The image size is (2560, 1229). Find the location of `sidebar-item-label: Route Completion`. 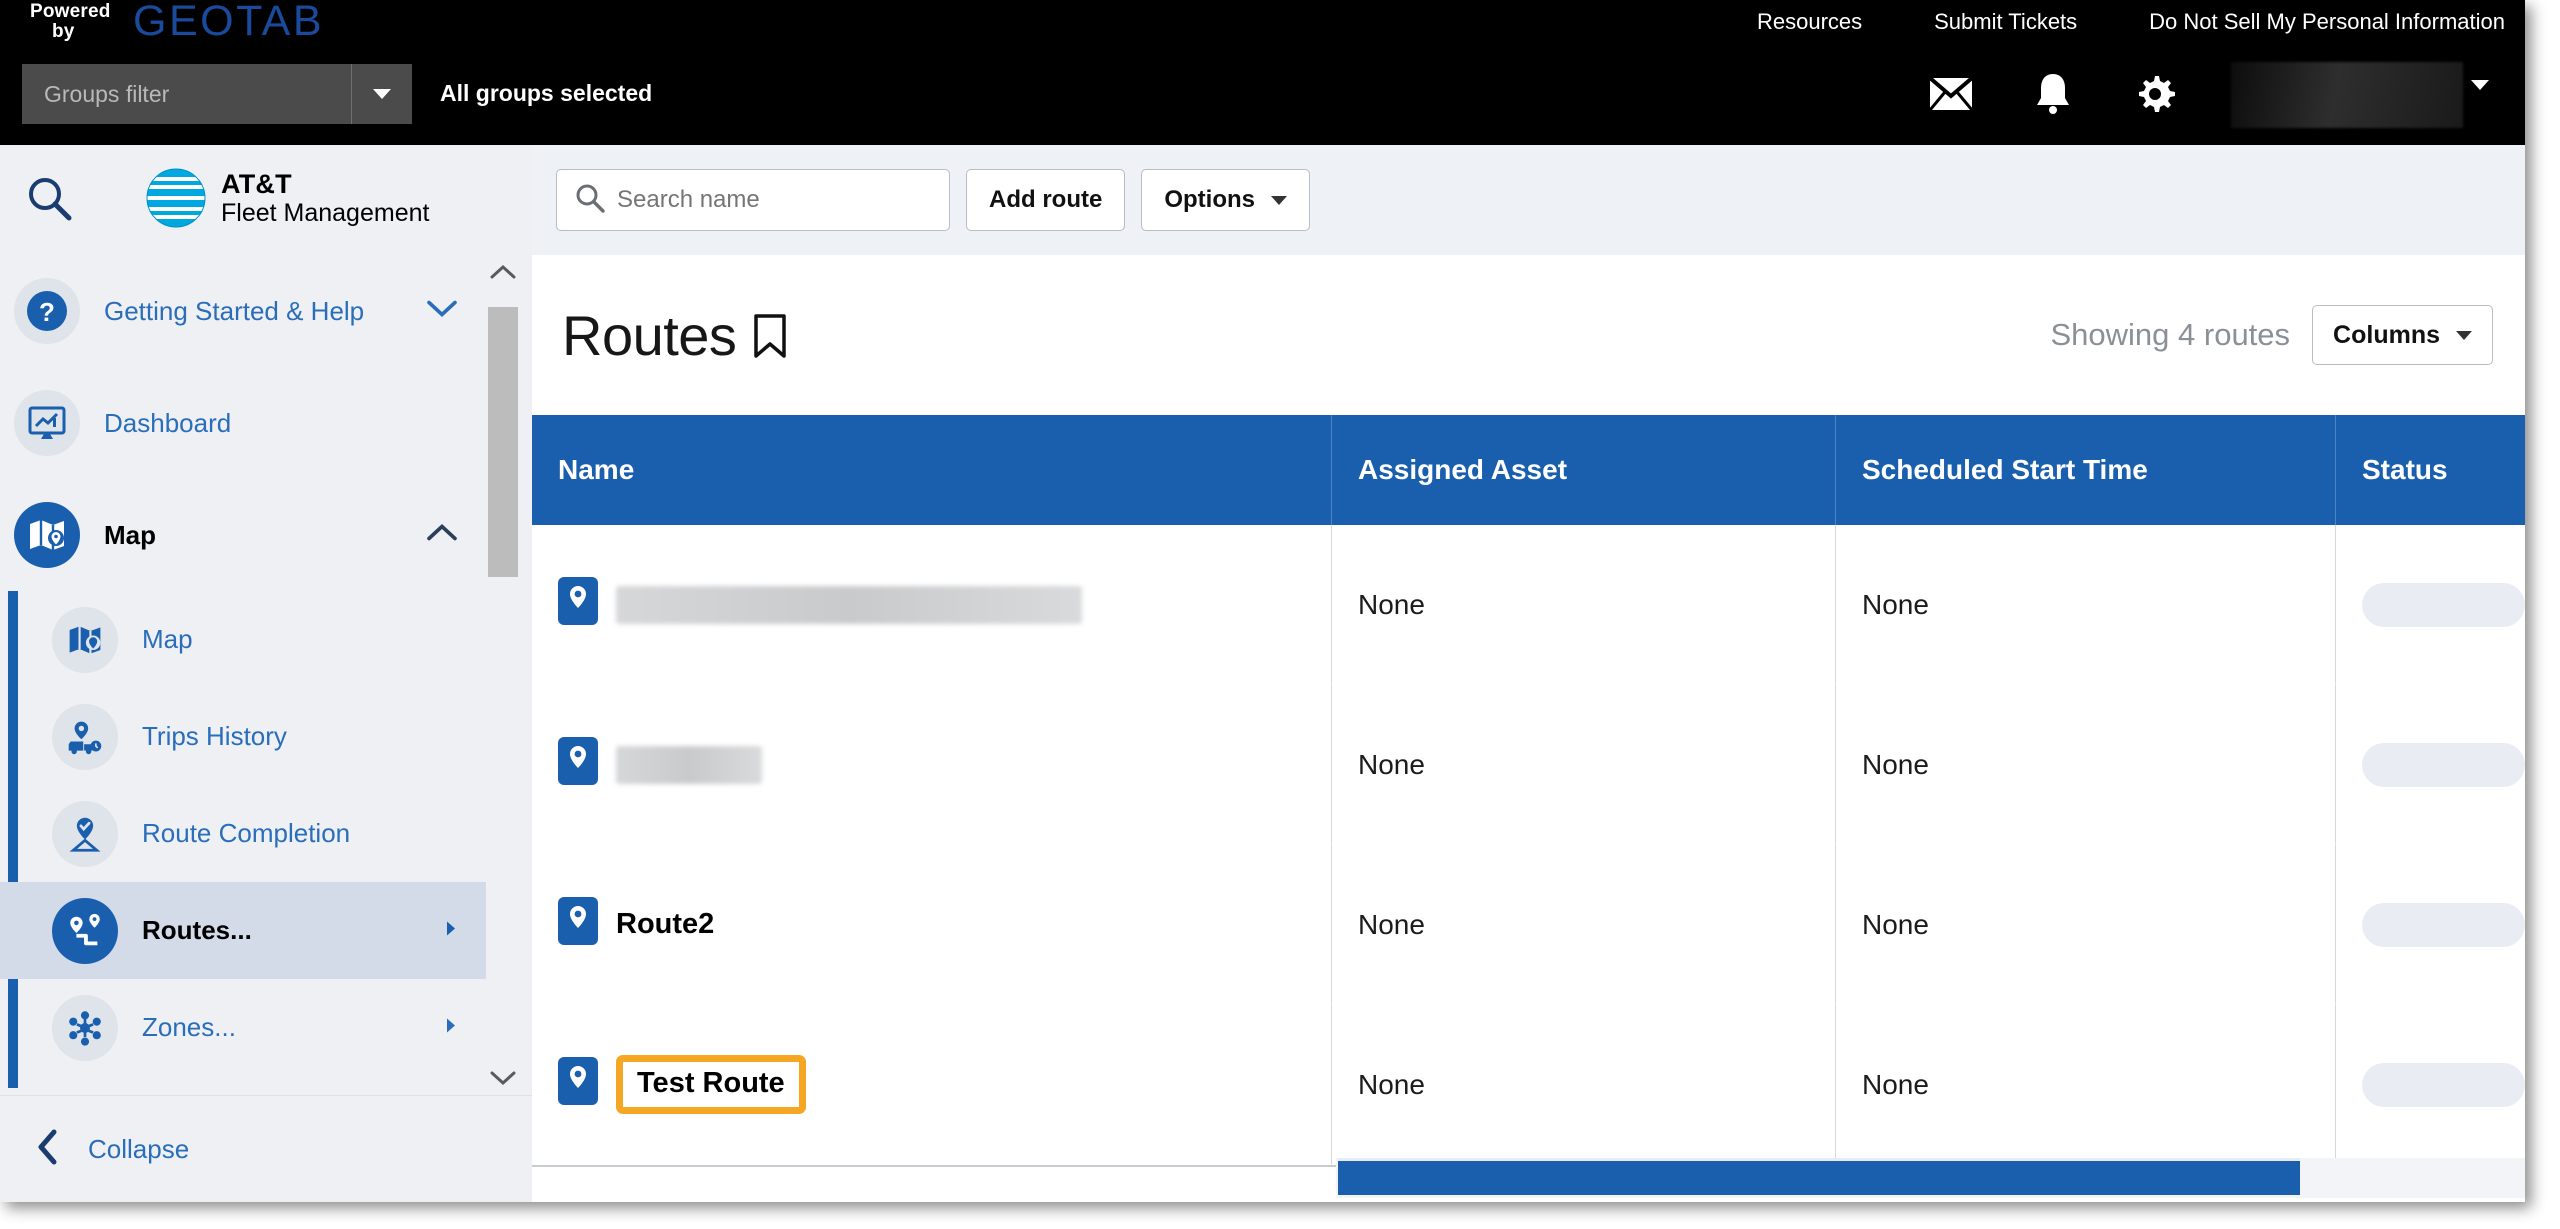

sidebar-item-label: Route Completion is located at coordinates (246, 833).